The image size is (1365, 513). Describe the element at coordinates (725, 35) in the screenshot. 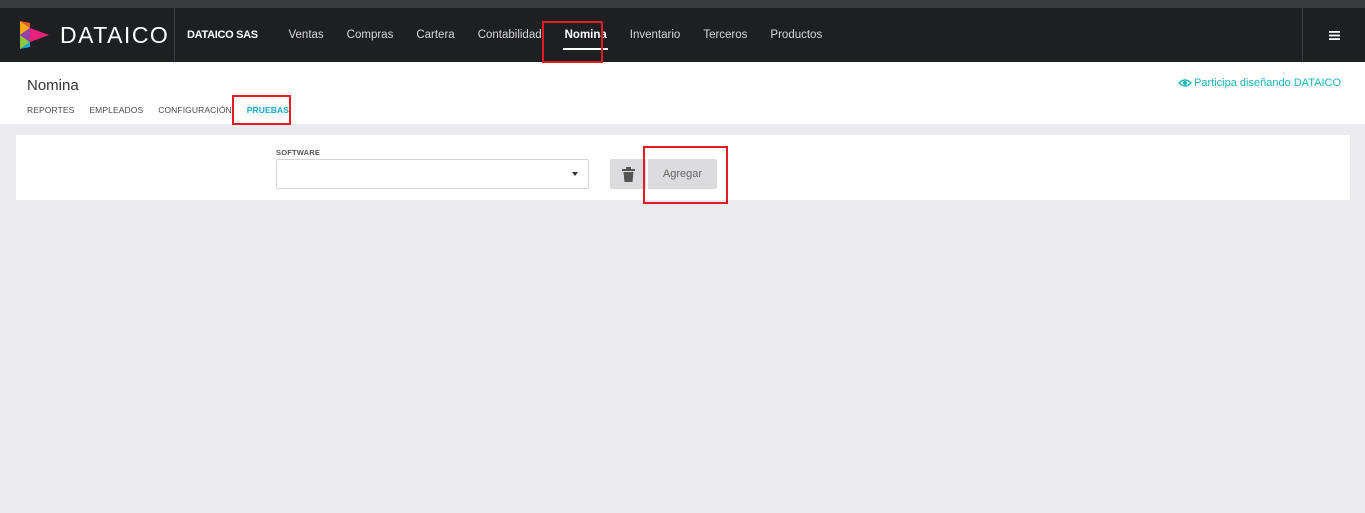

I see `menu-item-terceros: Terceros` at that location.